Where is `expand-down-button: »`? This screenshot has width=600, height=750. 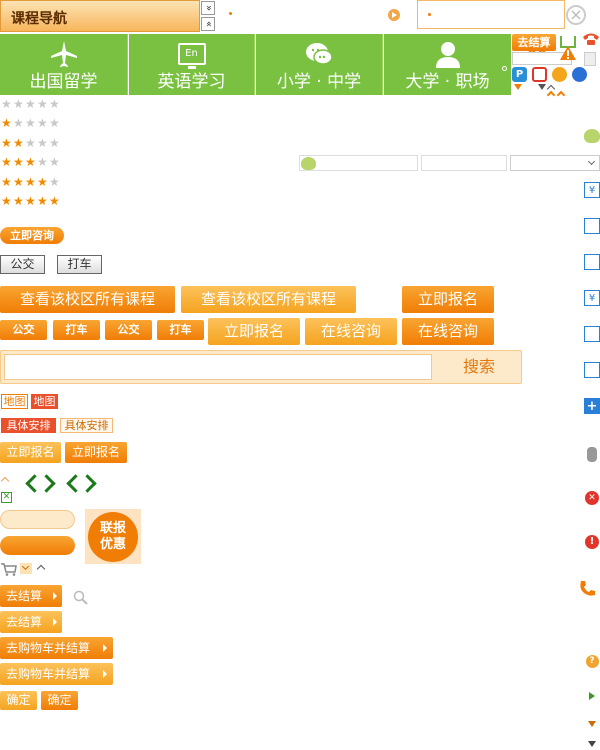
expand-down-button: » is located at coordinates (208, 8).